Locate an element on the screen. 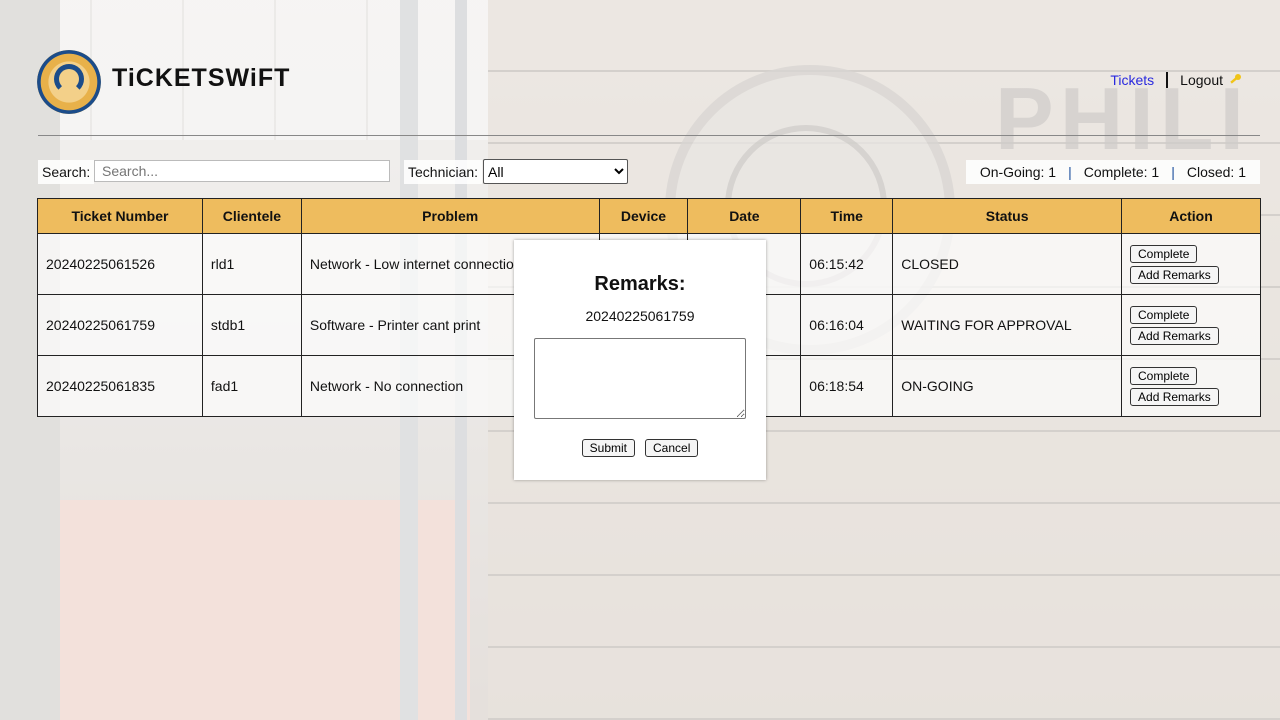  remarks-modal: Remarks: 20240225061759 Submit Cancel is located at coordinates (640, 360).